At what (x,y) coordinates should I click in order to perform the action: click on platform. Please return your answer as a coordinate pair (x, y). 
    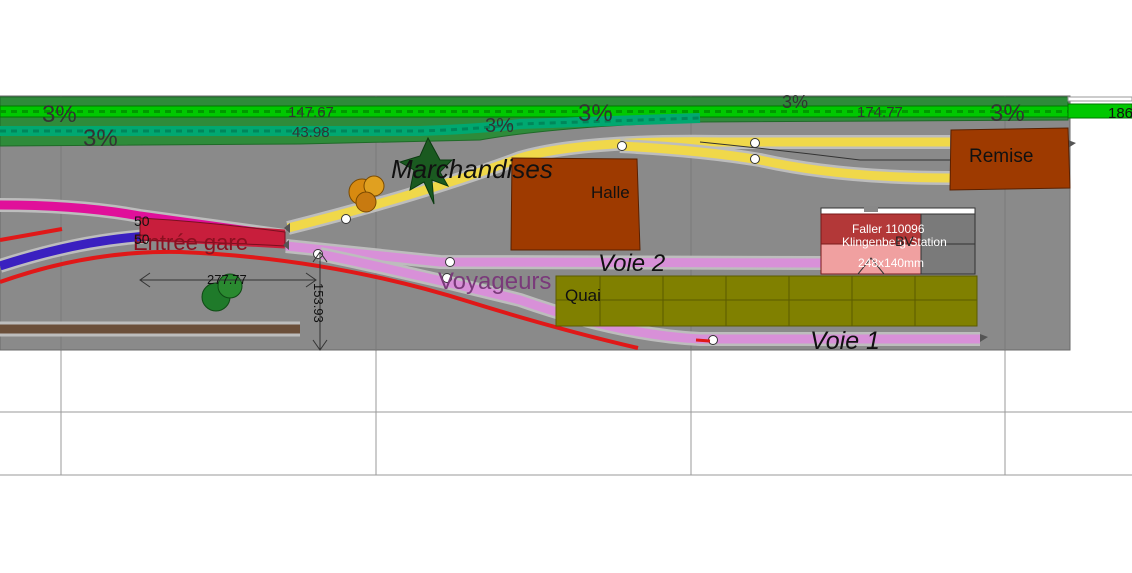
    Looking at the image, I should click on (766, 301).